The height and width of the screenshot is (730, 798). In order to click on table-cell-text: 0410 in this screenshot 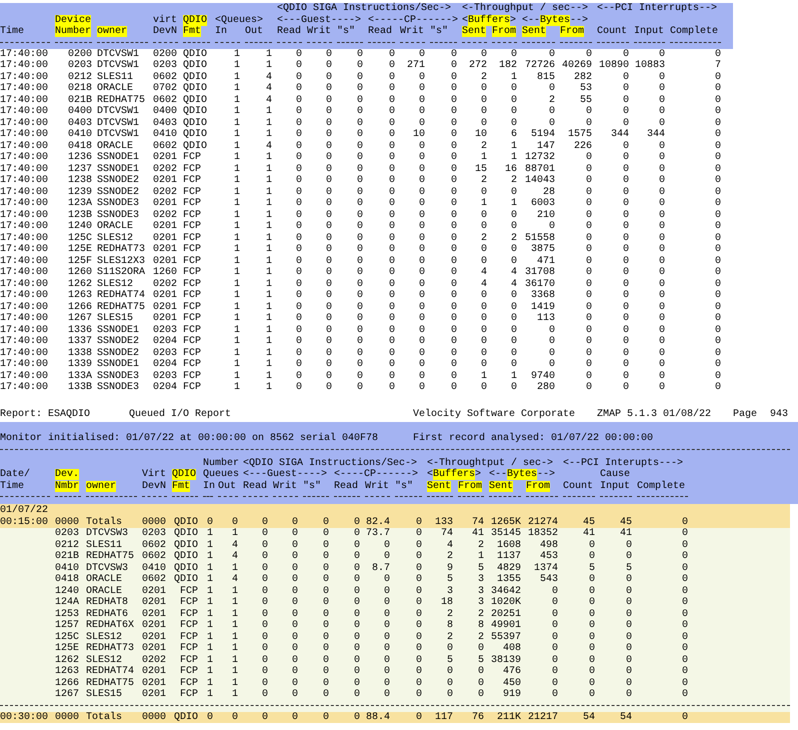, I will do `click(67, 568)`.